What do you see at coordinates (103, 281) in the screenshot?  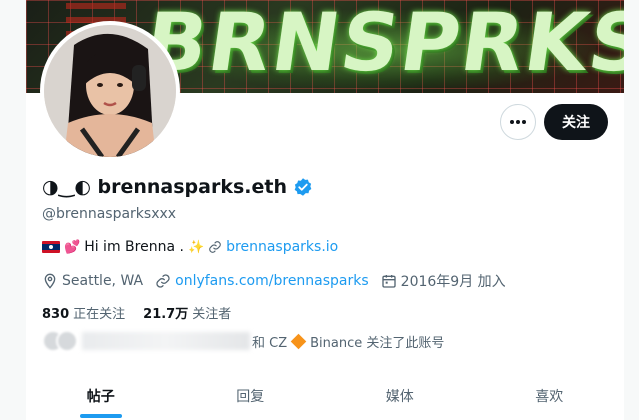 I see `location-text: Seattle, WA` at bounding box center [103, 281].